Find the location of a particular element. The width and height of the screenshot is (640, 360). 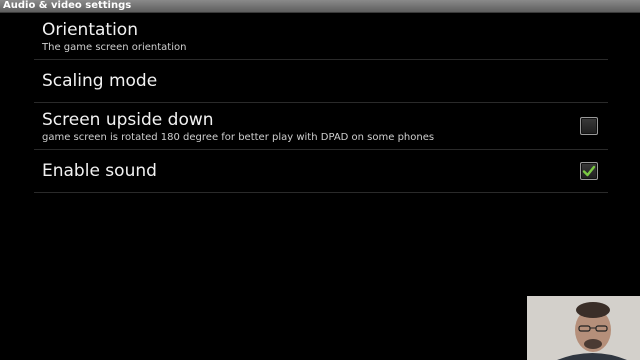

setting-orientation-title: Orientation is located at coordinates (90, 30).